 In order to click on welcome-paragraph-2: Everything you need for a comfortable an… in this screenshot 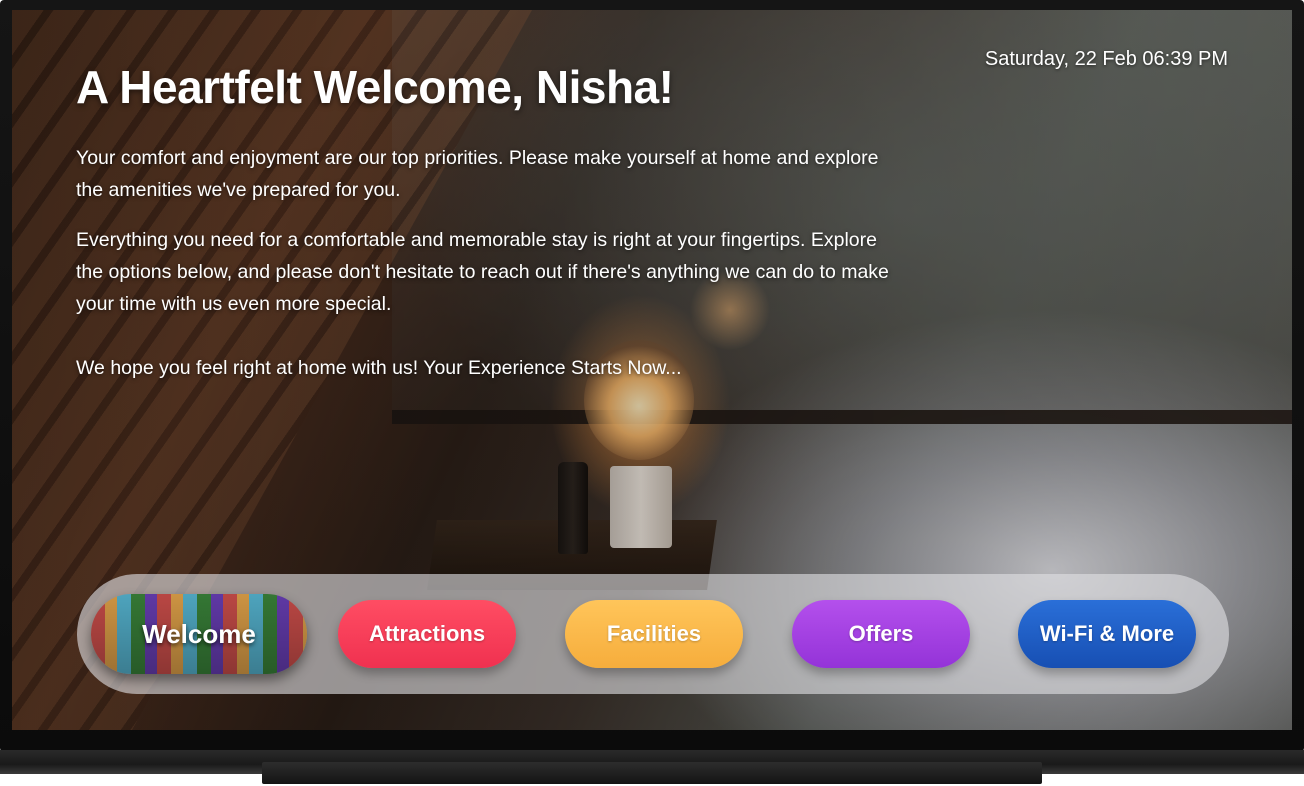, I will do `click(482, 272)`.